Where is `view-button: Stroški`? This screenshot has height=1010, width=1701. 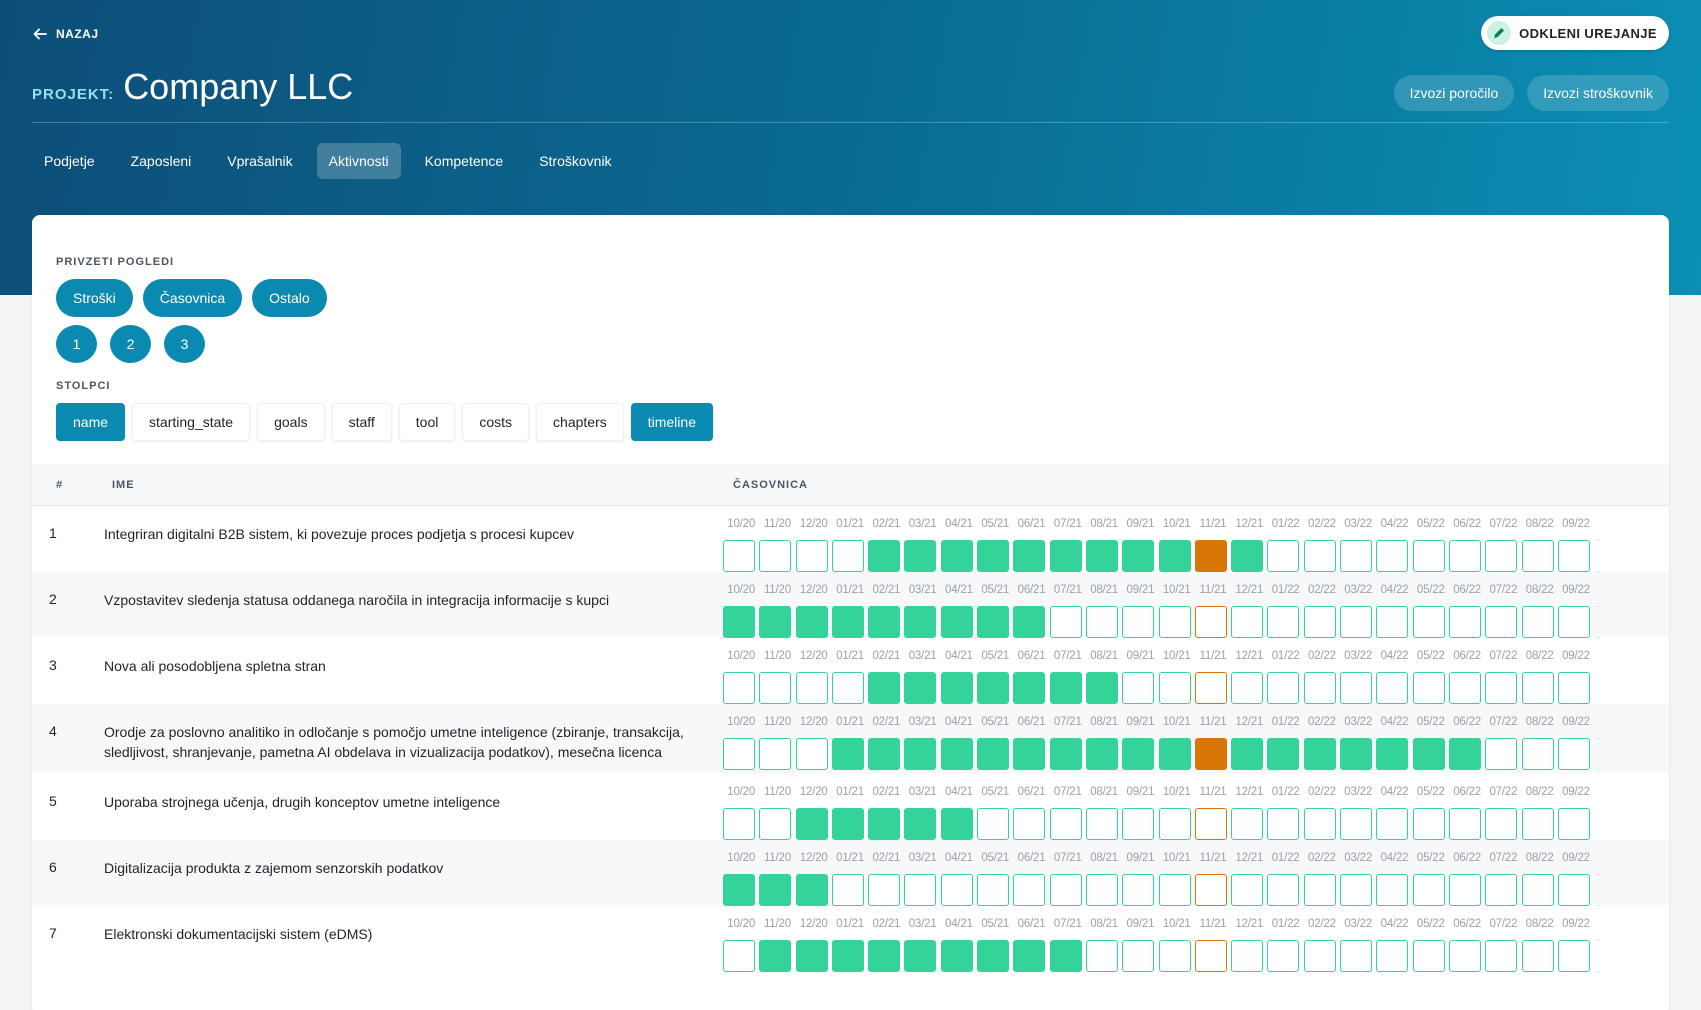
view-button: Stroški is located at coordinates (94, 298).